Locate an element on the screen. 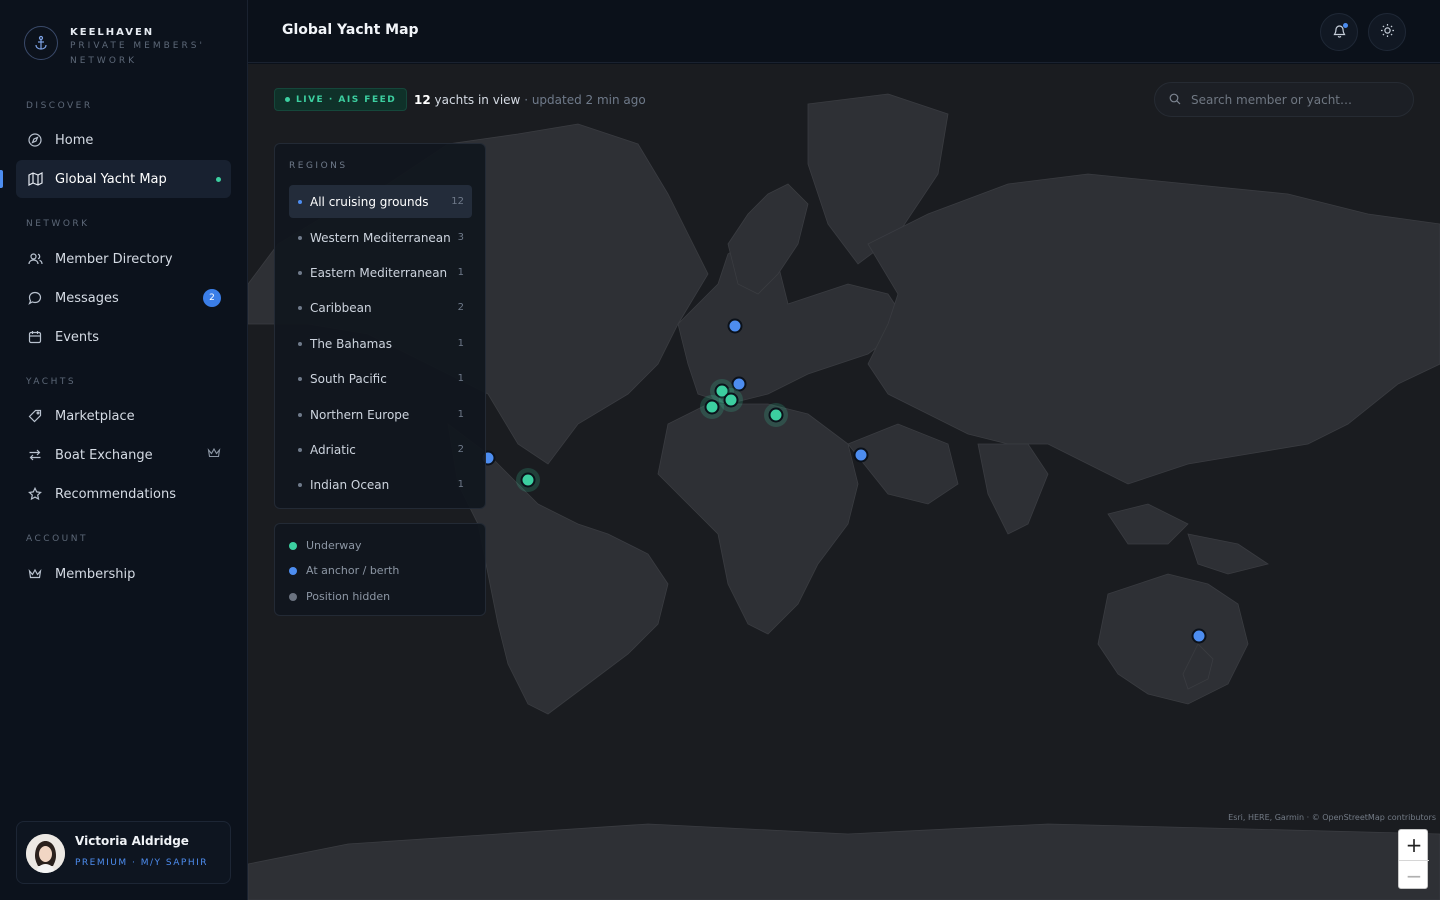 The width and height of the screenshot is (1440, 900). sidebar-item-global-yacht-map: Global Yacht Map is located at coordinates (123, 179).